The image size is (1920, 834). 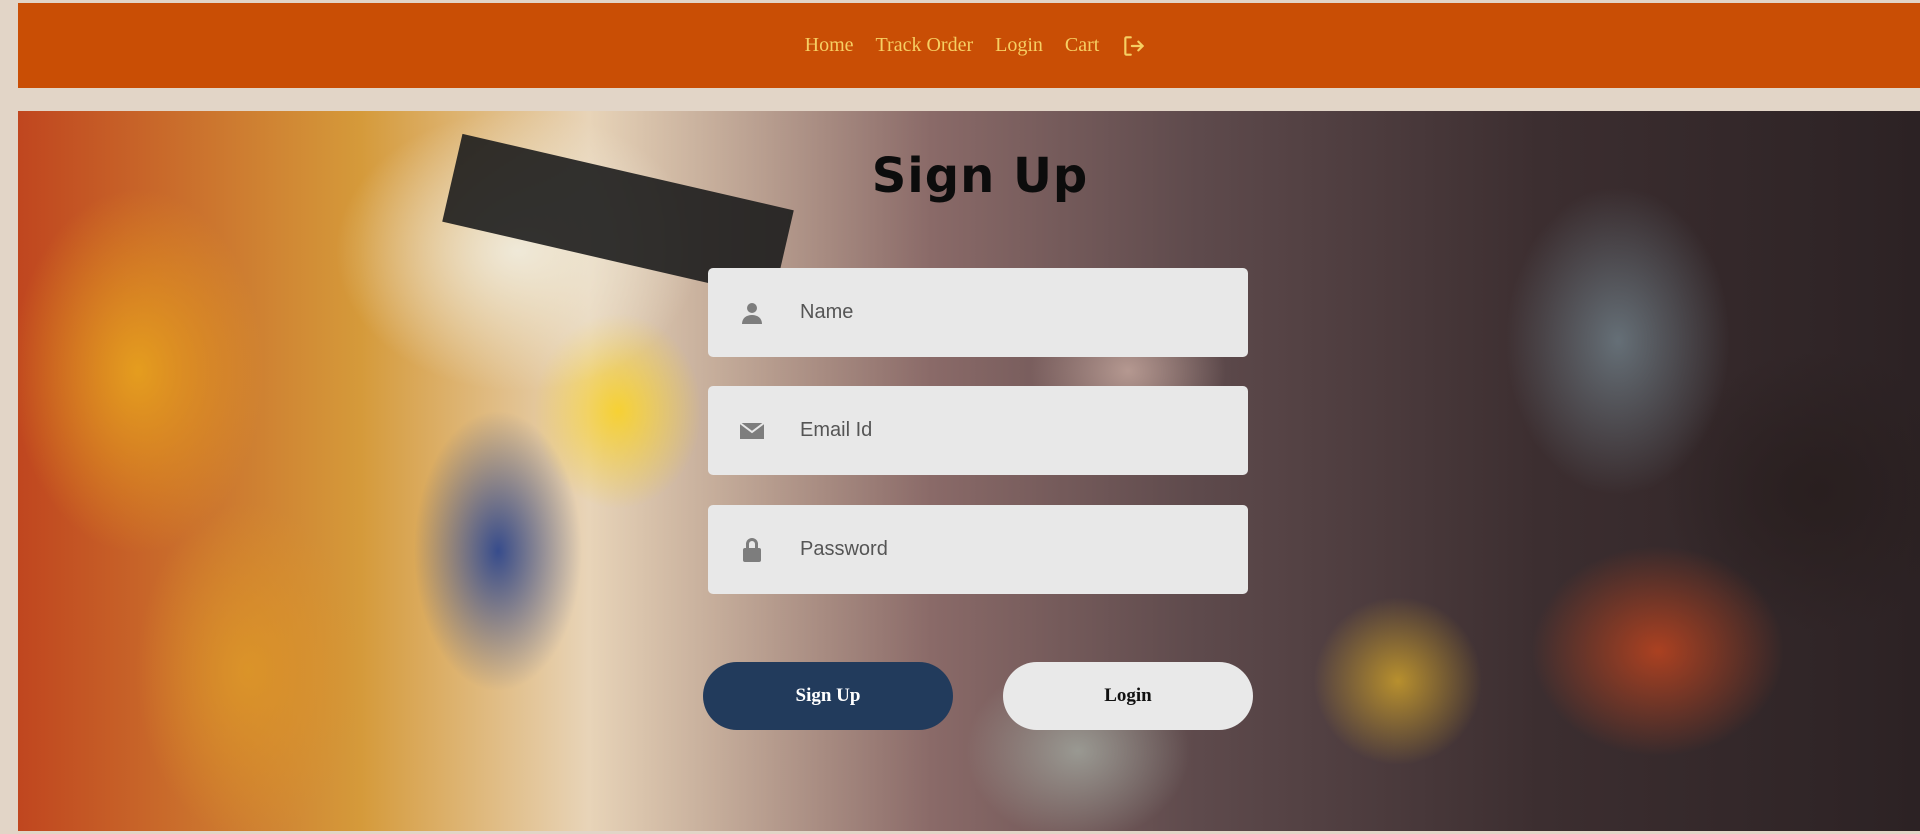 I want to click on logout-icon, so click(x=1134, y=46).